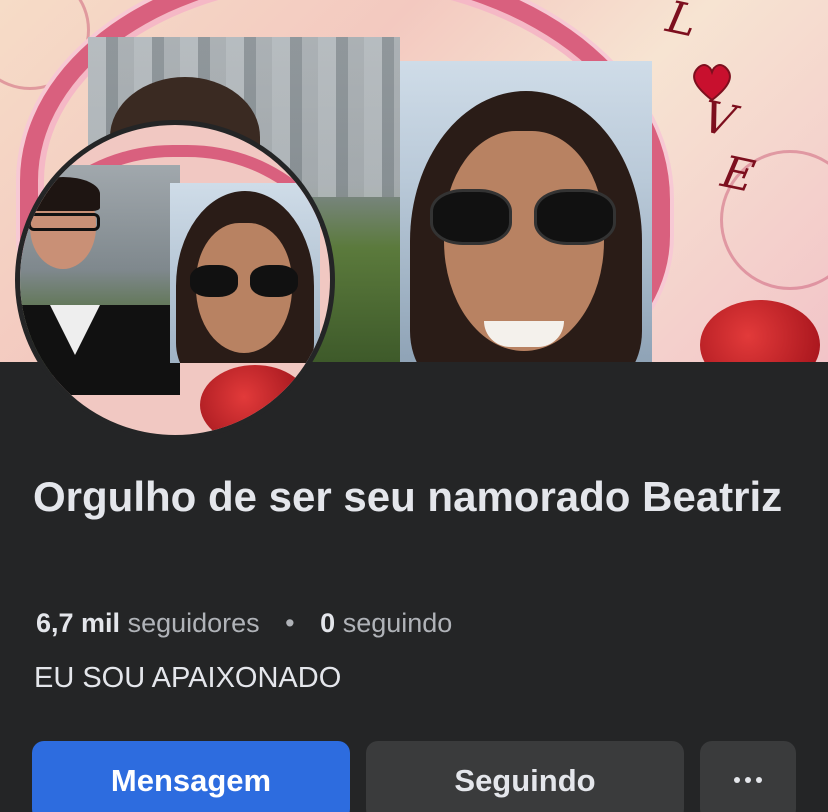 Image resolution: width=828 pixels, height=812 pixels. Describe the element at coordinates (100, 280) in the screenshot. I see `avatar-photo-boy` at that location.